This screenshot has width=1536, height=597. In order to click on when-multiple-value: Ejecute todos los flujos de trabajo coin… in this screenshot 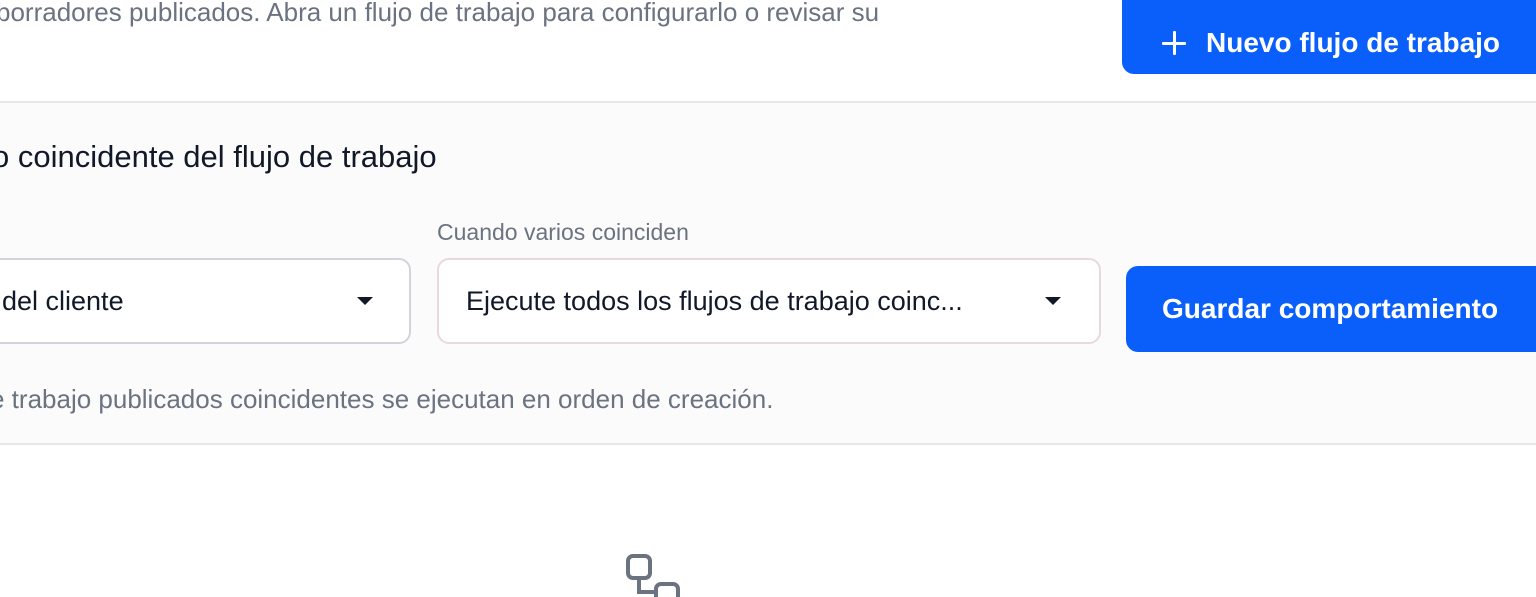, I will do `click(714, 300)`.